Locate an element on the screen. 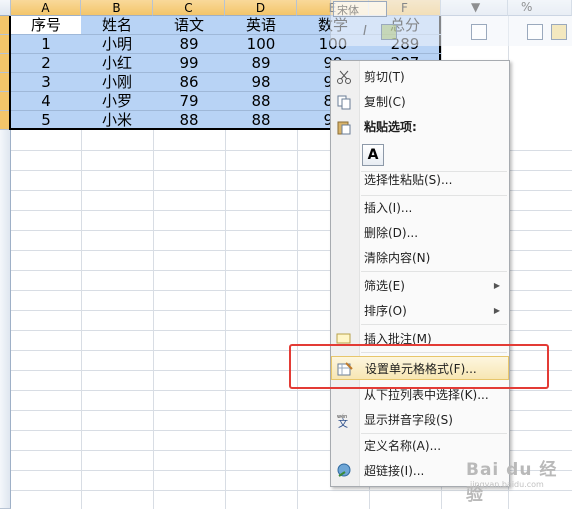  svg-text: 文 is located at coordinates (343, 422).